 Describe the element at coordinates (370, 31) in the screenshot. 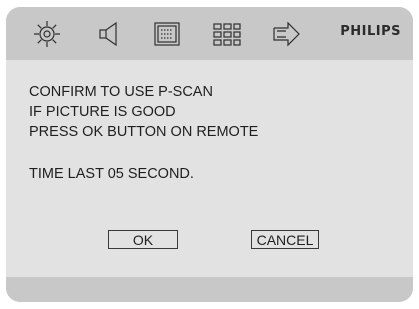

I see `brand-logo: PHILIPS` at that location.